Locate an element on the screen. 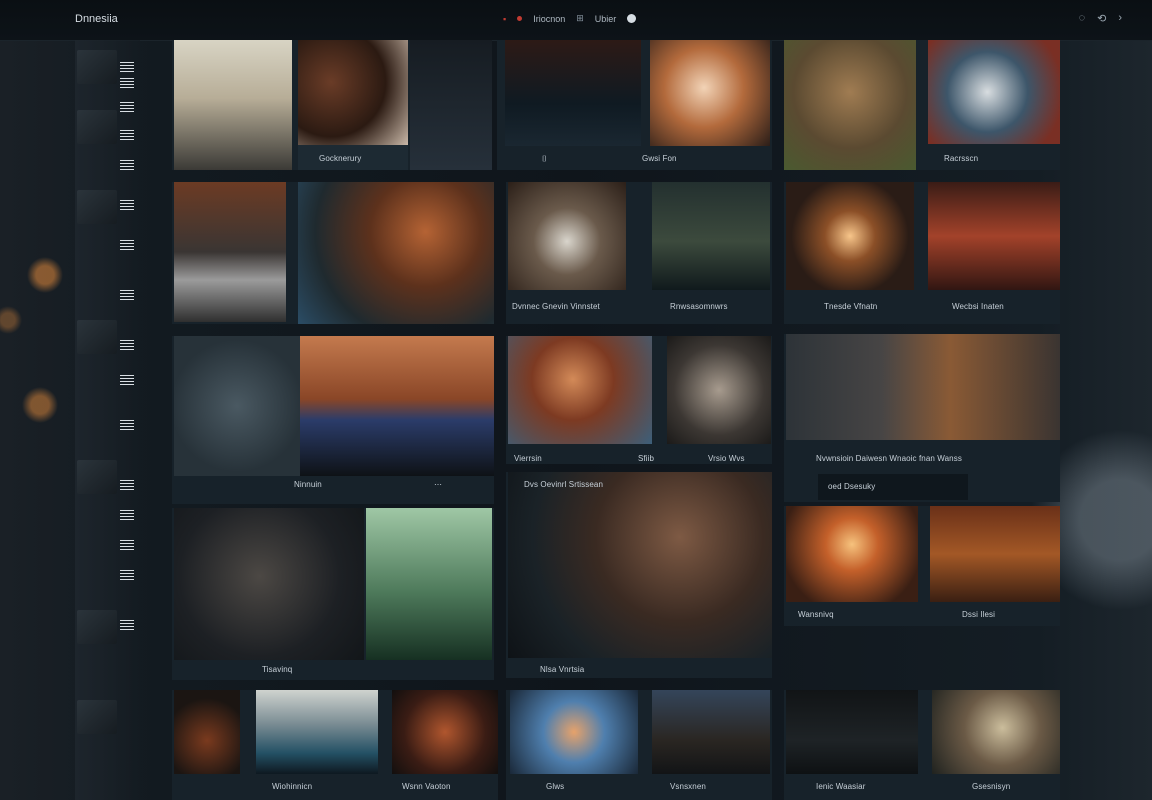 The height and width of the screenshot is (800, 1152). caption: oed Dsesuky is located at coordinates (851, 486).